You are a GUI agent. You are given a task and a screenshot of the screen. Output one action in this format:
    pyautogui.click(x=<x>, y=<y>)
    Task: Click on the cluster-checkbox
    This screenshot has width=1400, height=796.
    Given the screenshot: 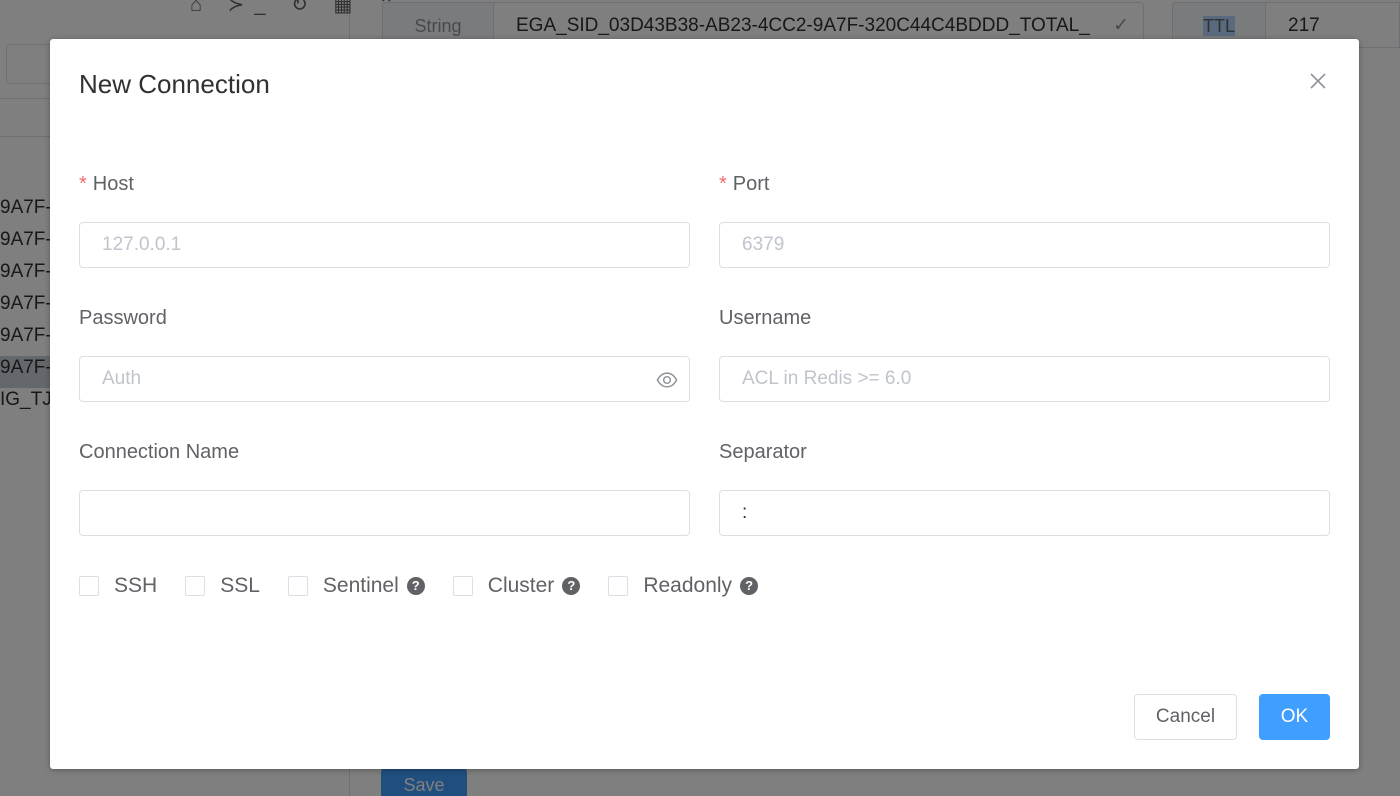 What is the action you would take?
    pyautogui.click(x=462, y=586)
    